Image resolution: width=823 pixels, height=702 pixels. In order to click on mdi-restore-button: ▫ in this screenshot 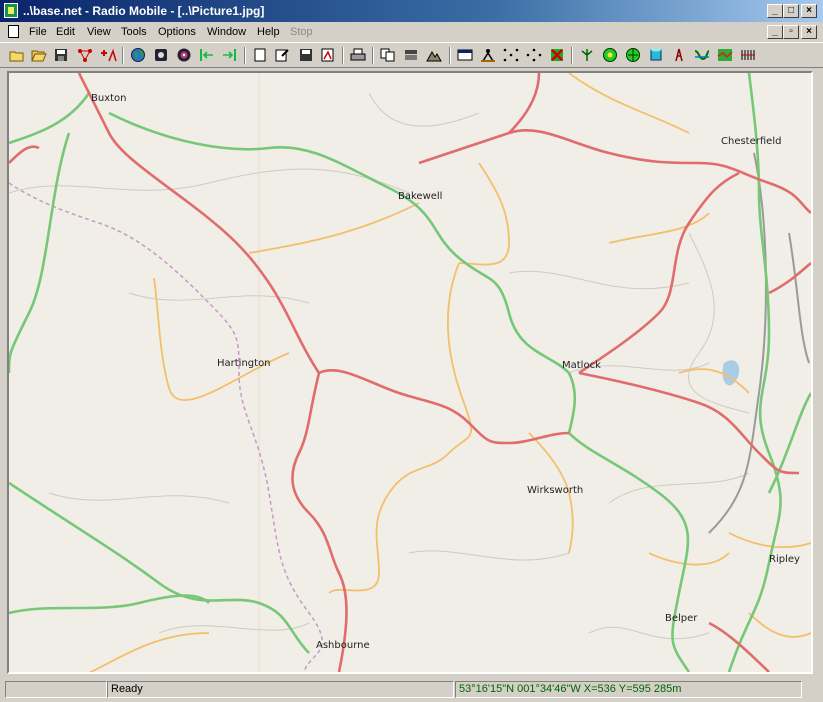, I will do `click(791, 32)`.